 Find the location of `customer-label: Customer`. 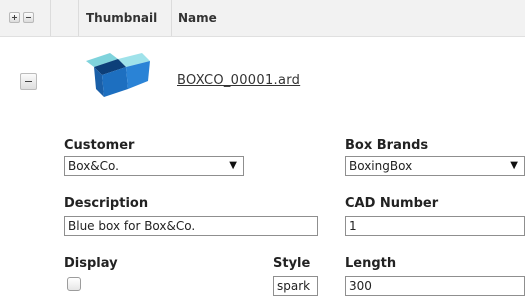

customer-label: Customer is located at coordinates (99, 145).